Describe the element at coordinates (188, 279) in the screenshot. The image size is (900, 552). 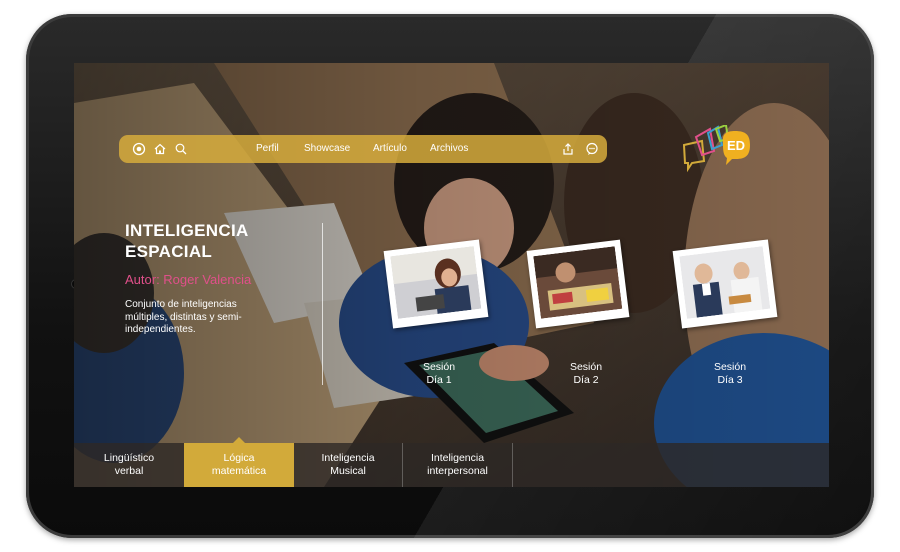
I see `author-label: Autor: Roger Valencia` at that location.